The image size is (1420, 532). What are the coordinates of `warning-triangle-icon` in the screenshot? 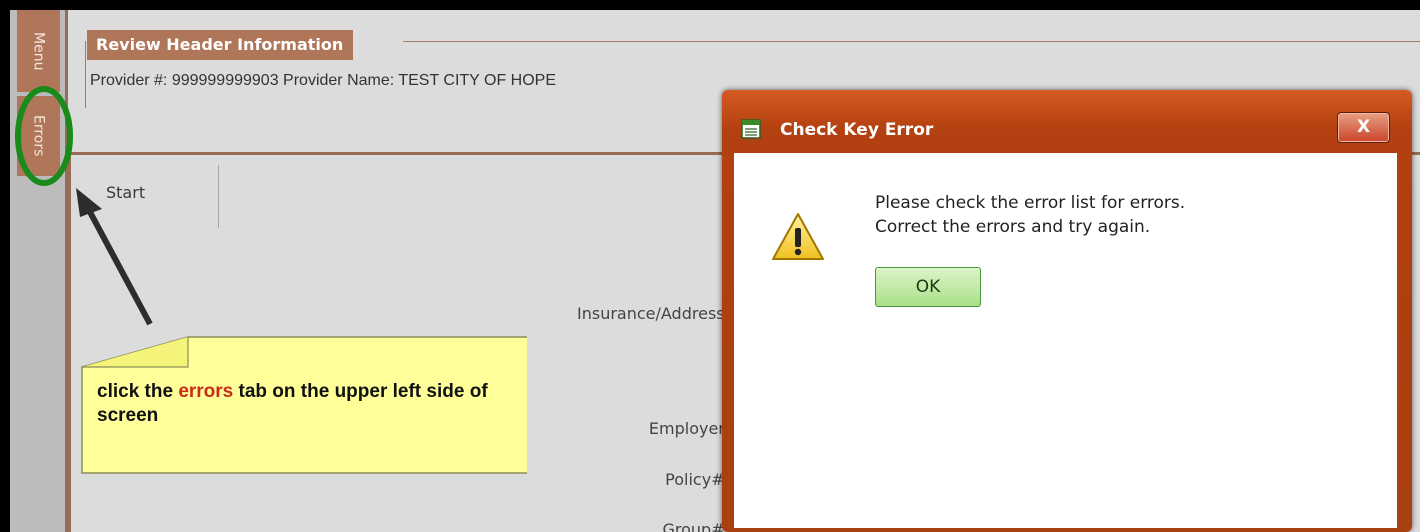 It's located at (798, 236).